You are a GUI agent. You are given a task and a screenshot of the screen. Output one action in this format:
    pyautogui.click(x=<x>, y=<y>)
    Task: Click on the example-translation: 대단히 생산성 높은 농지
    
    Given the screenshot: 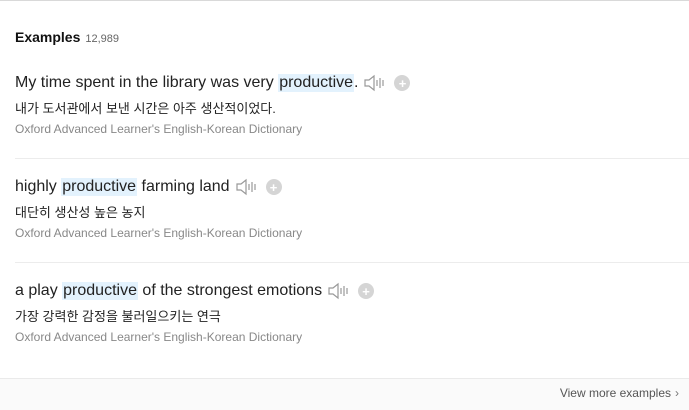 What is the action you would take?
    pyautogui.click(x=80, y=212)
    